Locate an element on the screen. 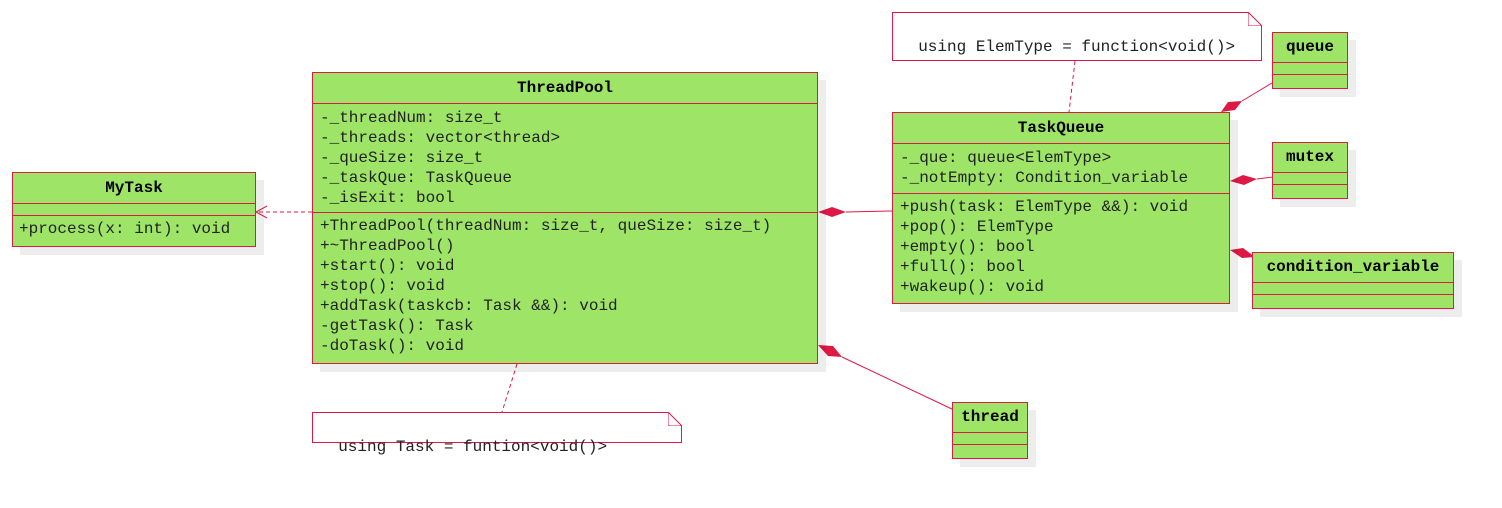 The image size is (1502, 508). composition-threadpool-taskqueue is located at coordinates (869, 211).